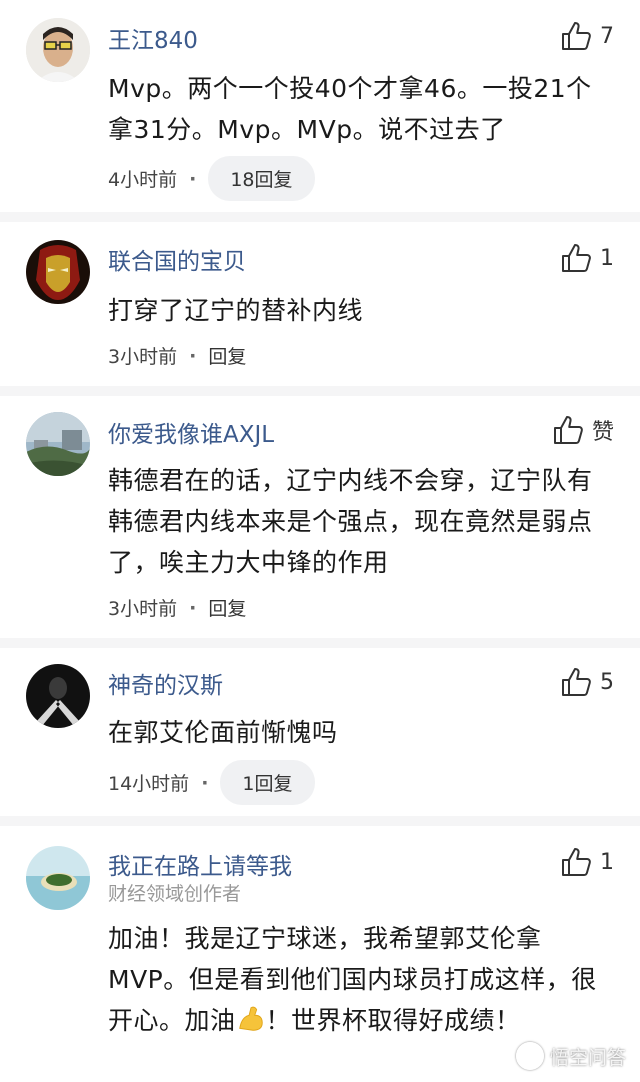  I want to click on comment-text: 打穿了辽宁的替补内线, so click(236, 310).